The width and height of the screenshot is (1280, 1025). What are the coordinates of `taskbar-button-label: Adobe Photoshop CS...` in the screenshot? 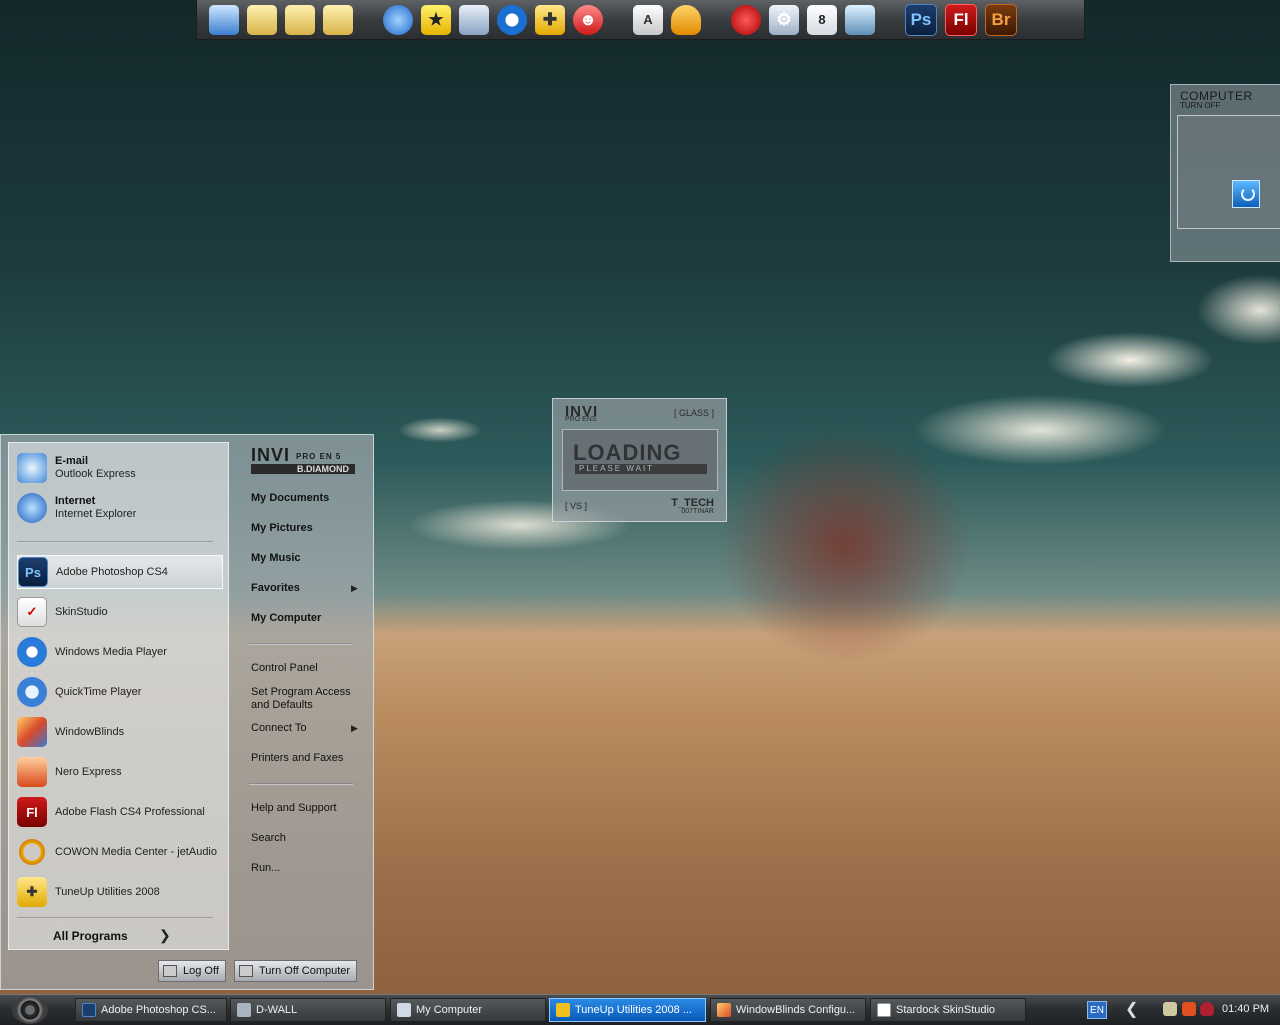 It's located at (158, 1010).